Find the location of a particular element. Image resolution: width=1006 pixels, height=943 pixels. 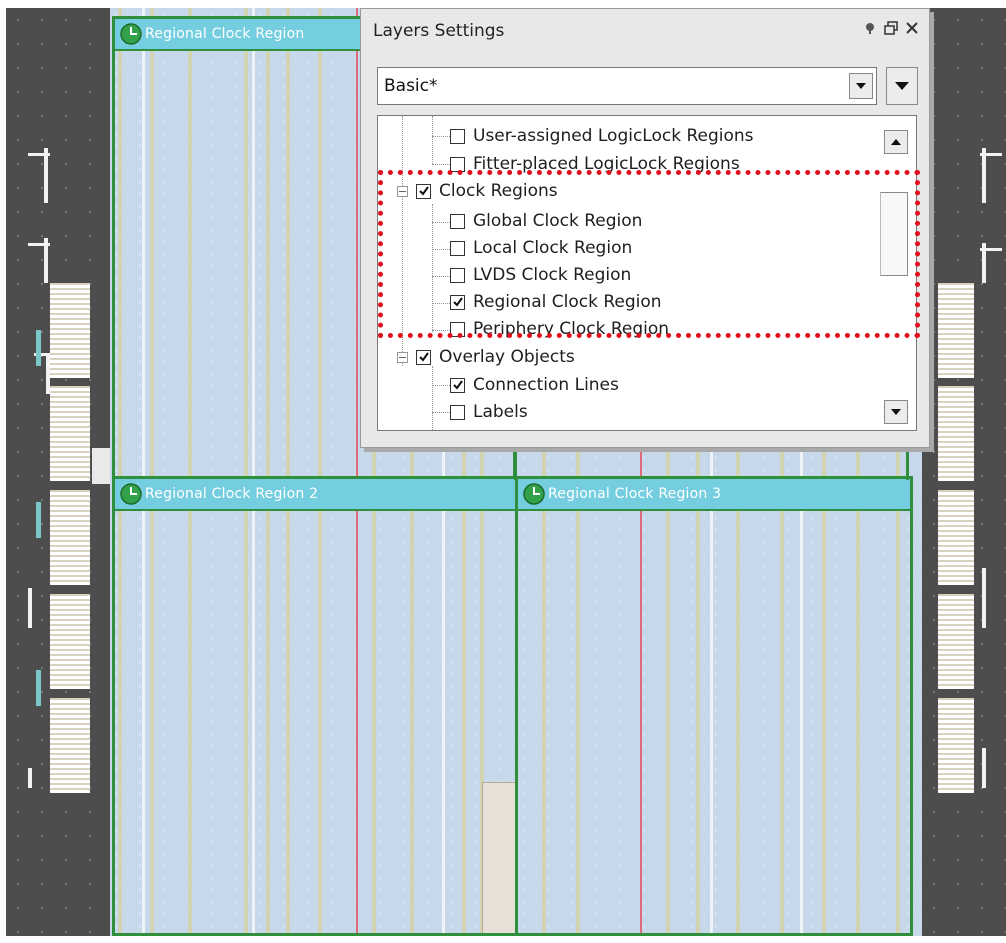

triangle-down-icon is located at coordinates (902, 86).